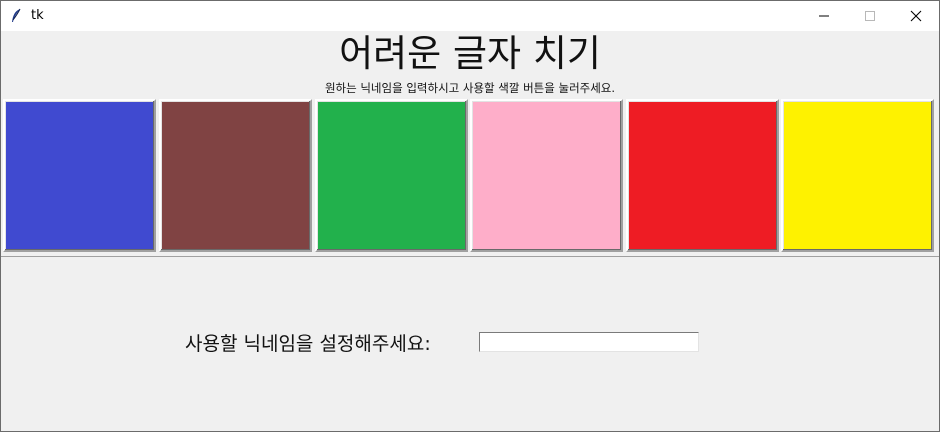 The width and height of the screenshot is (940, 432). What do you see at coordinates (16, 16) in the screenshot?
I see `feather-icon` at bounding box center [16, 16].